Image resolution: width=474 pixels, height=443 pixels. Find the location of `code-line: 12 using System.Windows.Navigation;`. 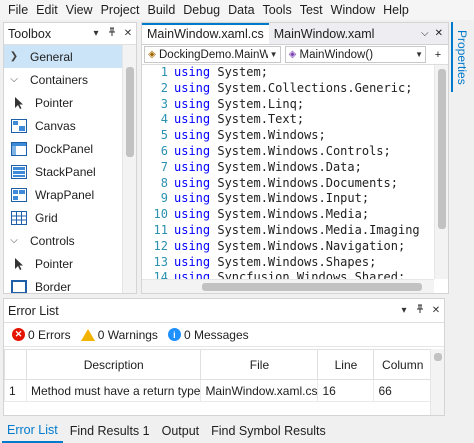

code-line: 12 using System.Windows.Navigation; is located at coordinates (288, 247).